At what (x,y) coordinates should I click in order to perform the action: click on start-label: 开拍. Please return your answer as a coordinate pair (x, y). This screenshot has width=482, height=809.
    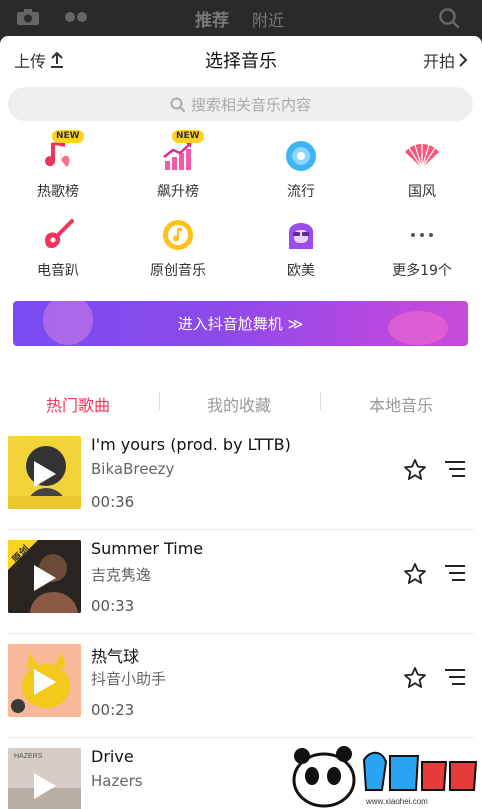
    Looking at the image, I should click on (438, 61).